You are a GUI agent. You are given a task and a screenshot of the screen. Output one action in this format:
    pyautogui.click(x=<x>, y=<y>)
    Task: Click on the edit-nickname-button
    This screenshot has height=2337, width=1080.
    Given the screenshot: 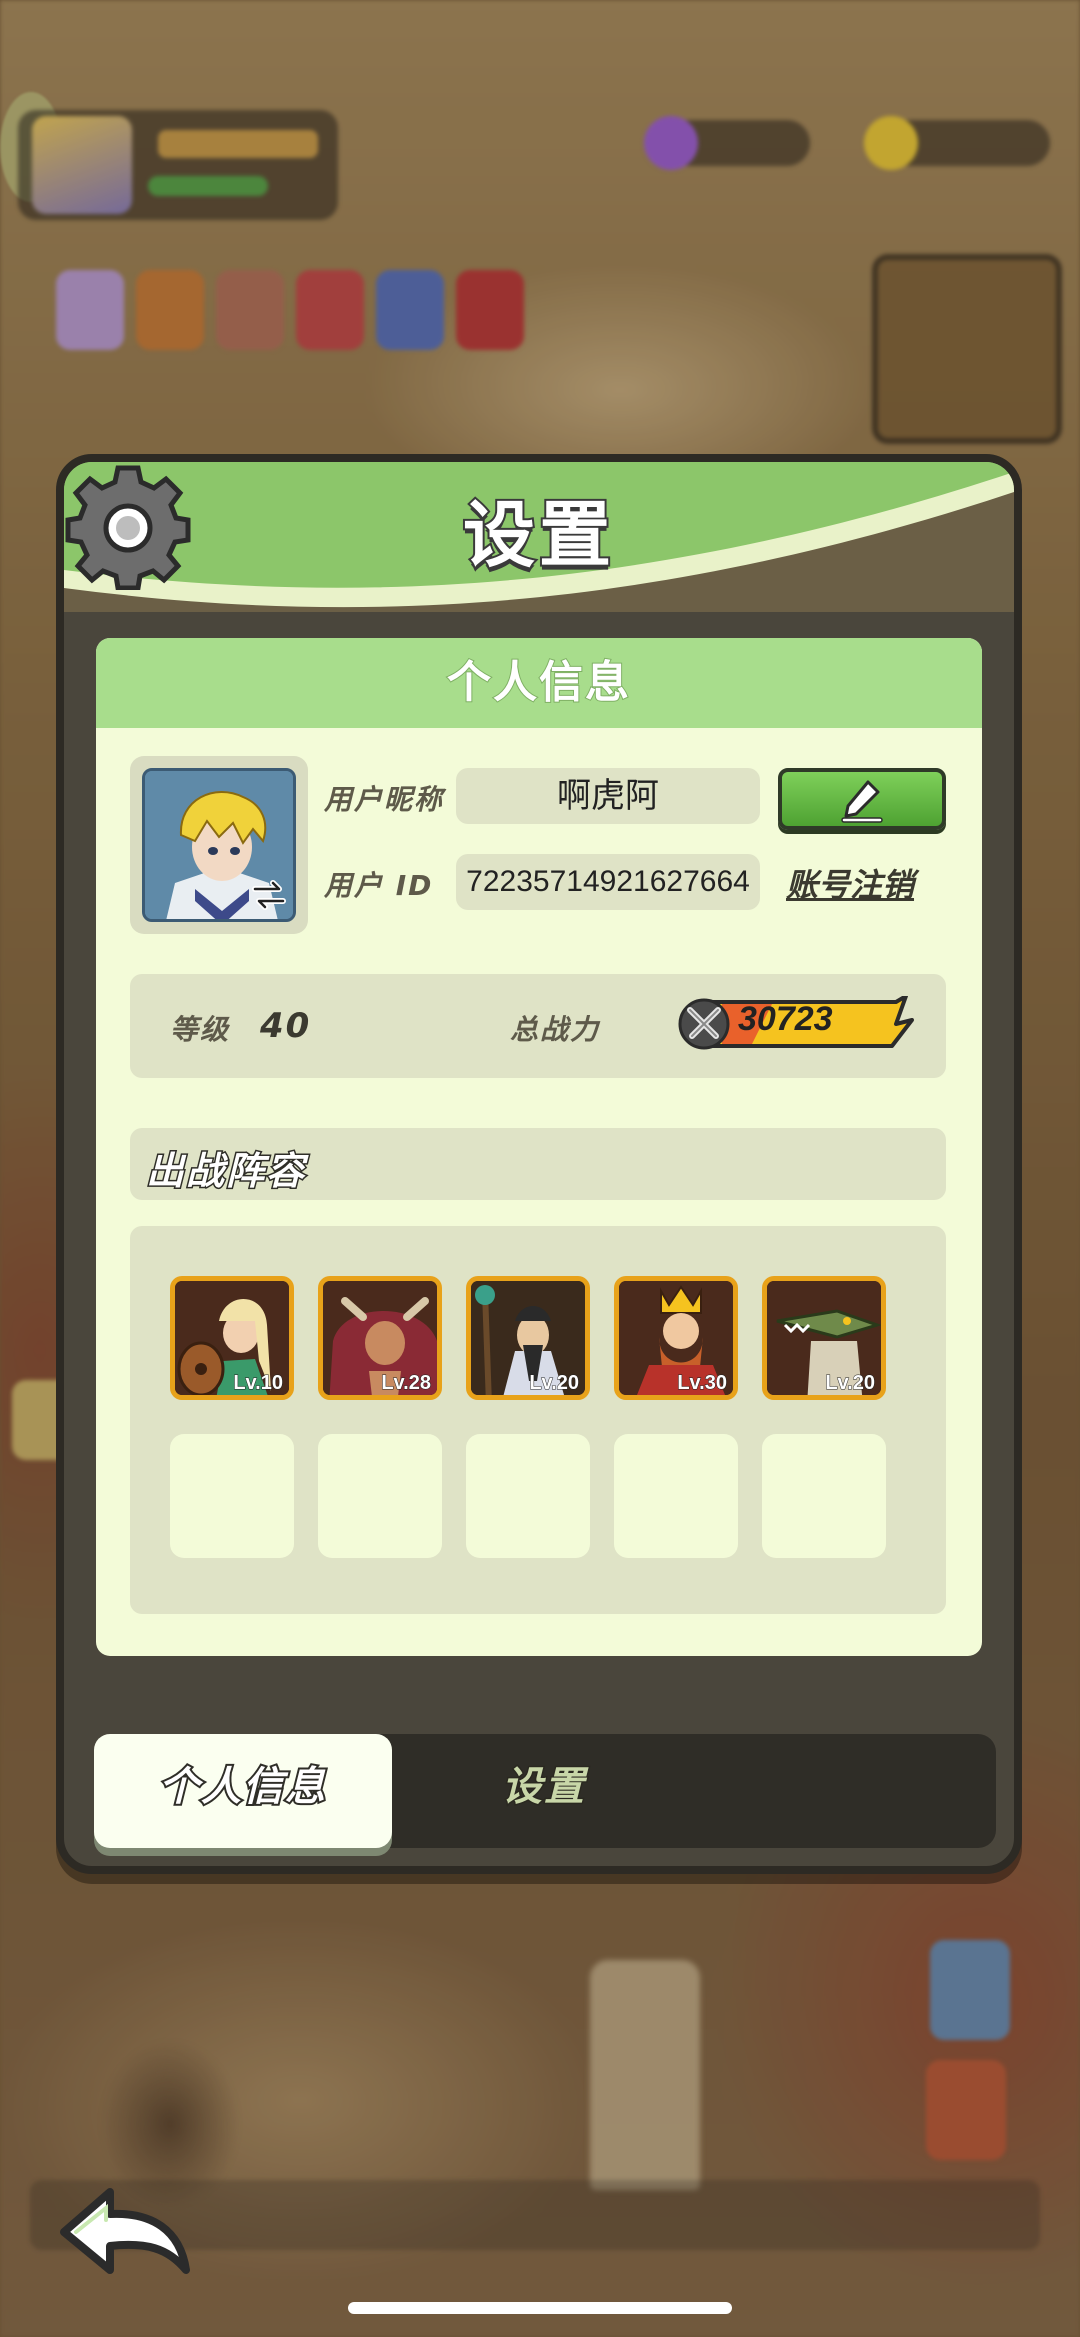 What is the action you would take?
    pyautogui.click(x=862, y=799)
    